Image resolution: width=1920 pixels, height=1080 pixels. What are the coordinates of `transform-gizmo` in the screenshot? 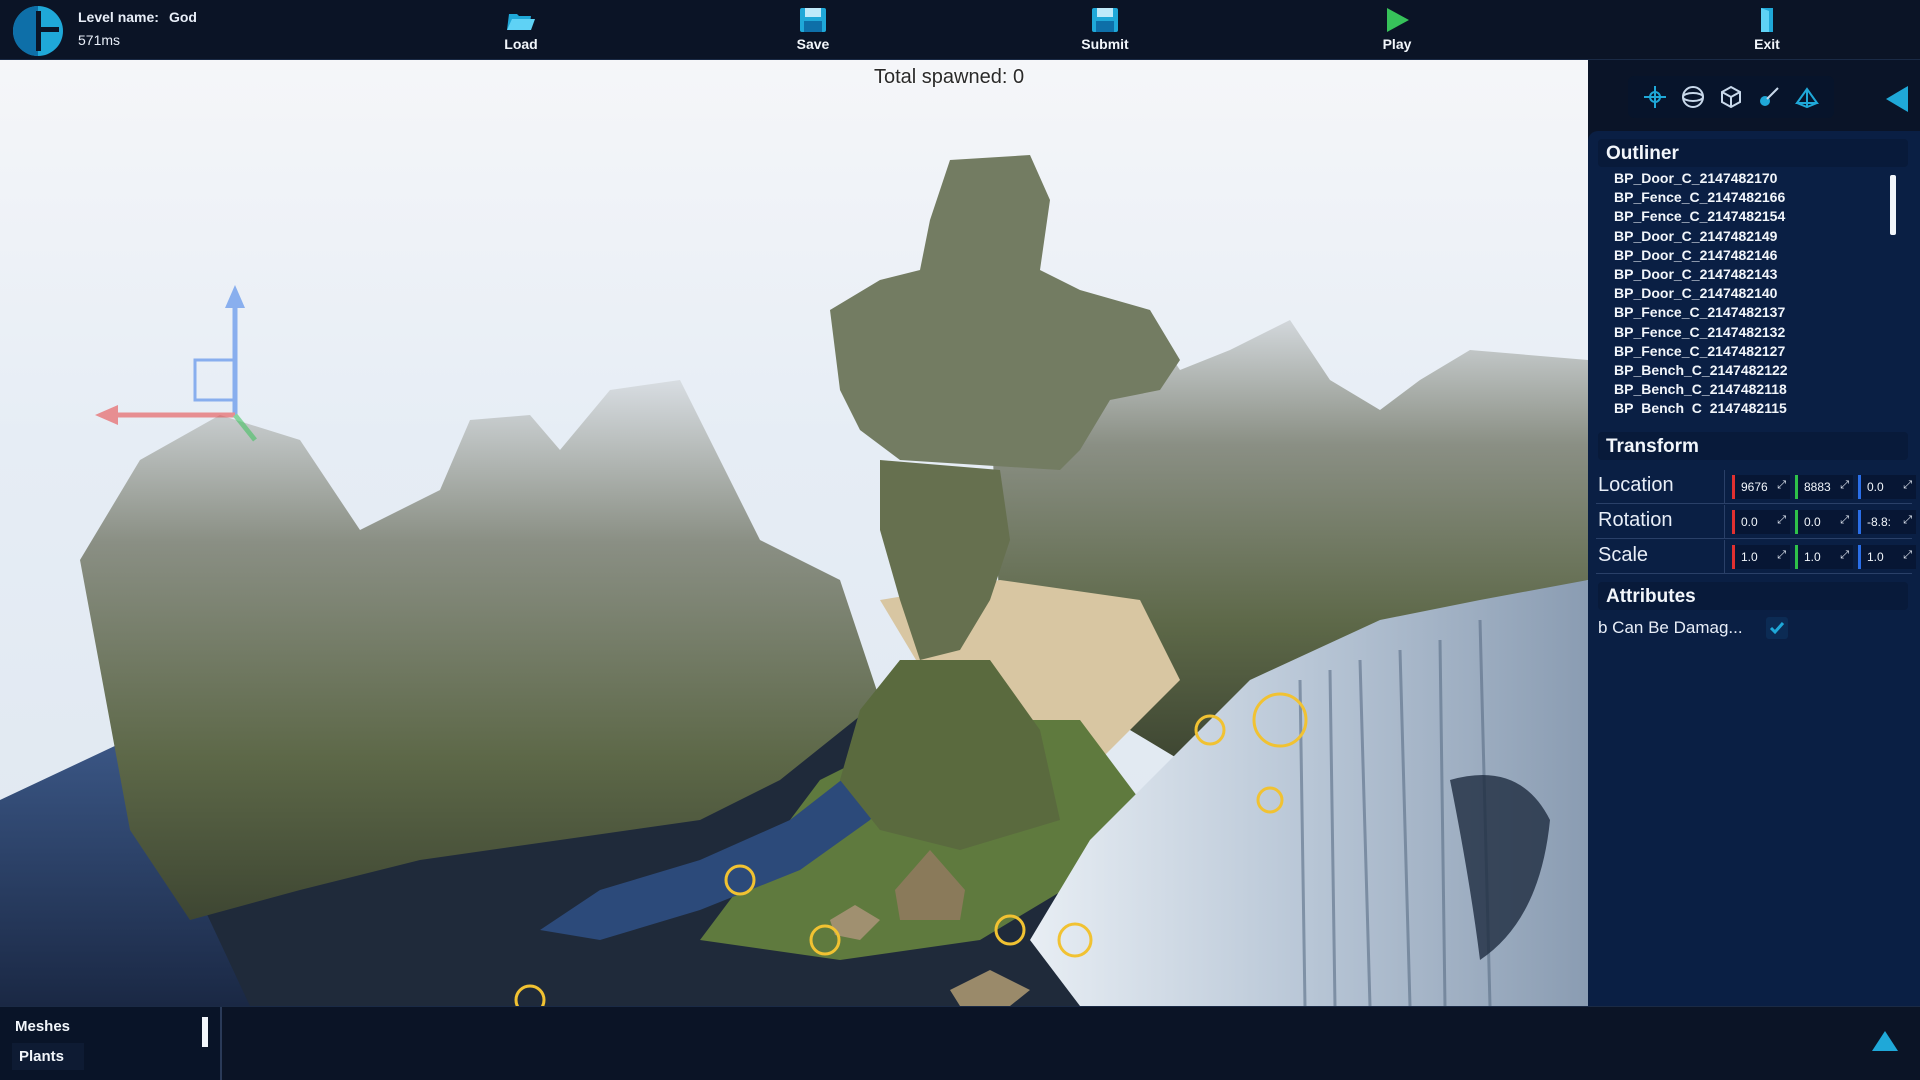 It's located at (175, 362).